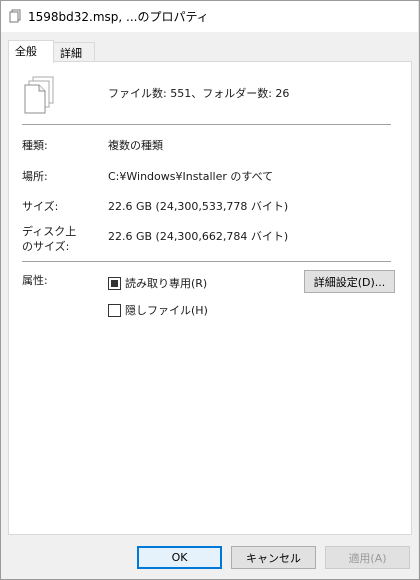  Describe the element at coordinates (166, 283) in the screenshot. I see `readonly-label: 読み取り専用(R)` at that location.